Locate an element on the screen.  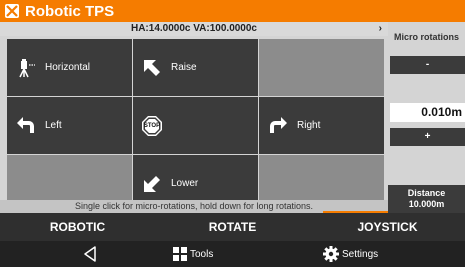
distance-display: Distance 10.000m is located at coordinates (426, 199).